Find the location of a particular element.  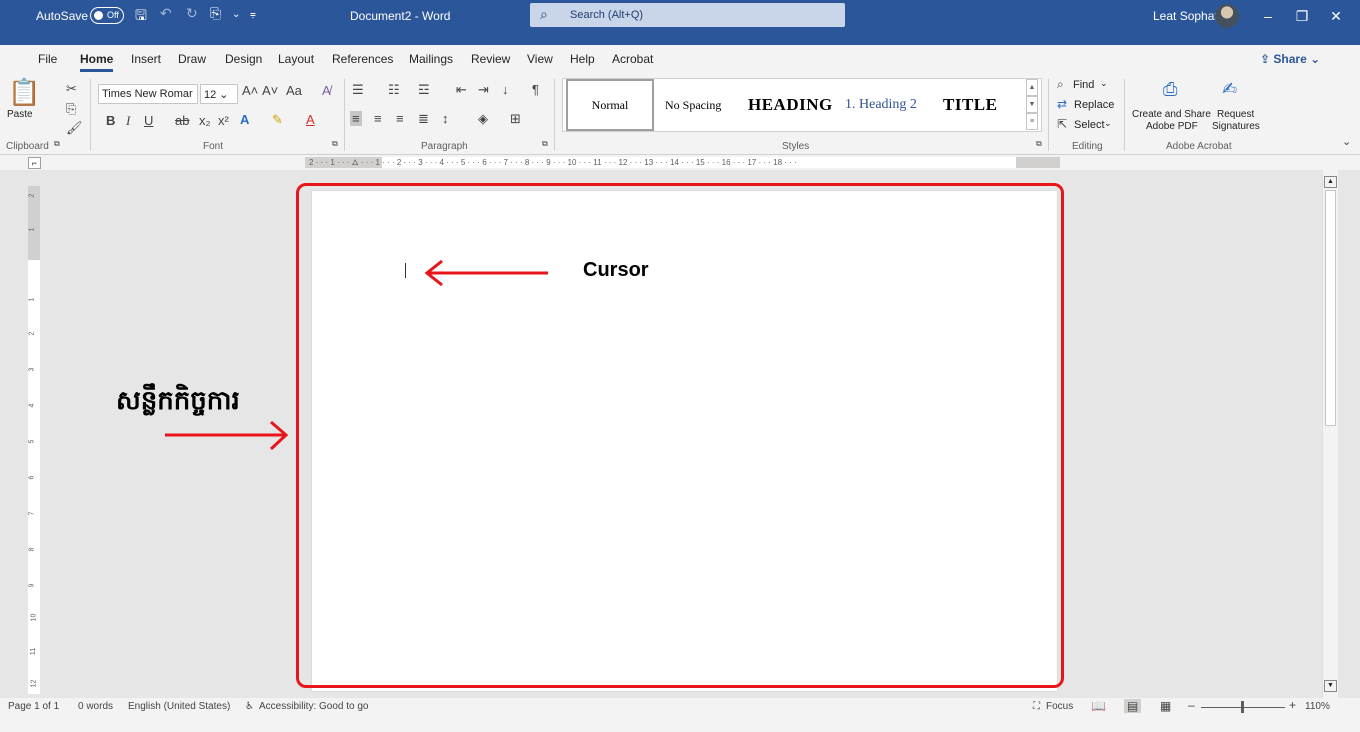

justify-icon: ≣ is located at coordinates (423, 119).